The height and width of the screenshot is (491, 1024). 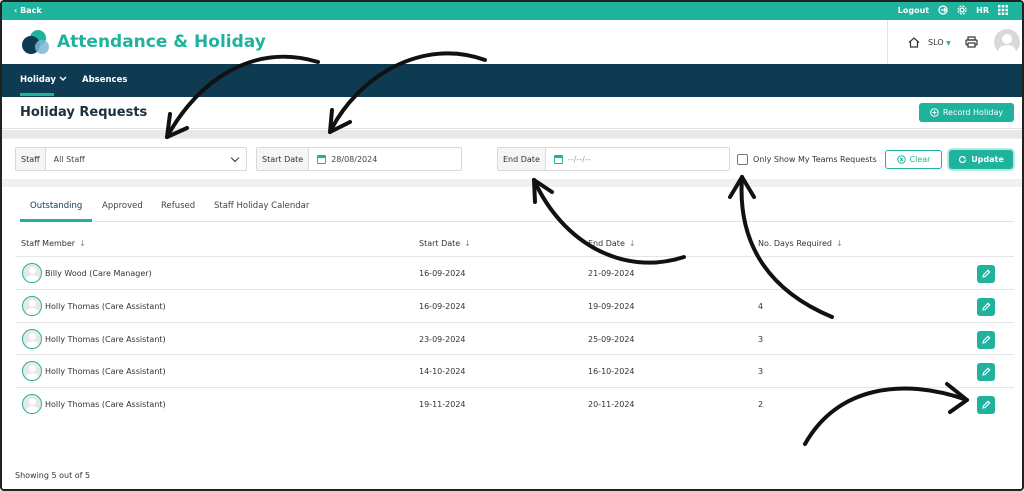 I want to click on home-icon, so click(x=914, y=42).